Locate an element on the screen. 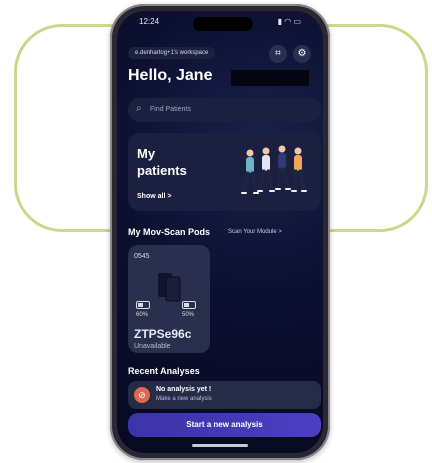 The width and height of the screenshot is (432, 463). battery-right-value: 50% is located at coordinates (188, 315).